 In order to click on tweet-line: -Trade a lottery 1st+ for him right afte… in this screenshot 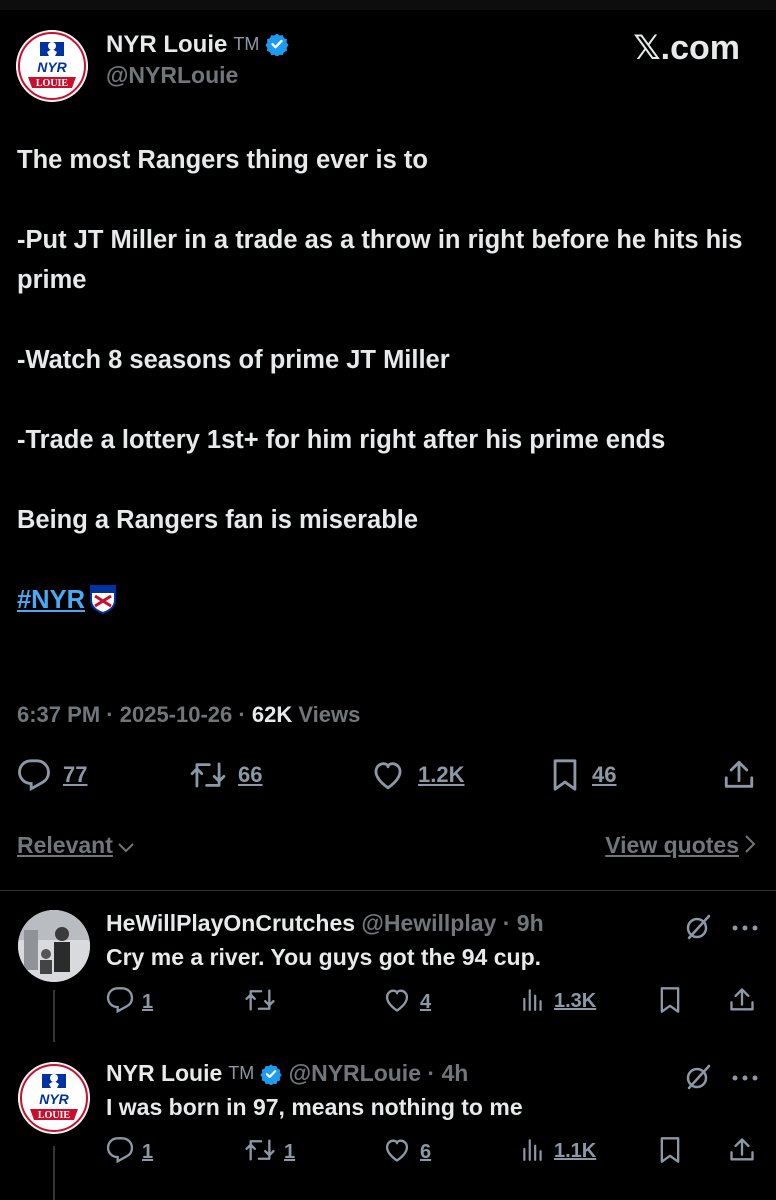, I will do `click(341, 440)`.